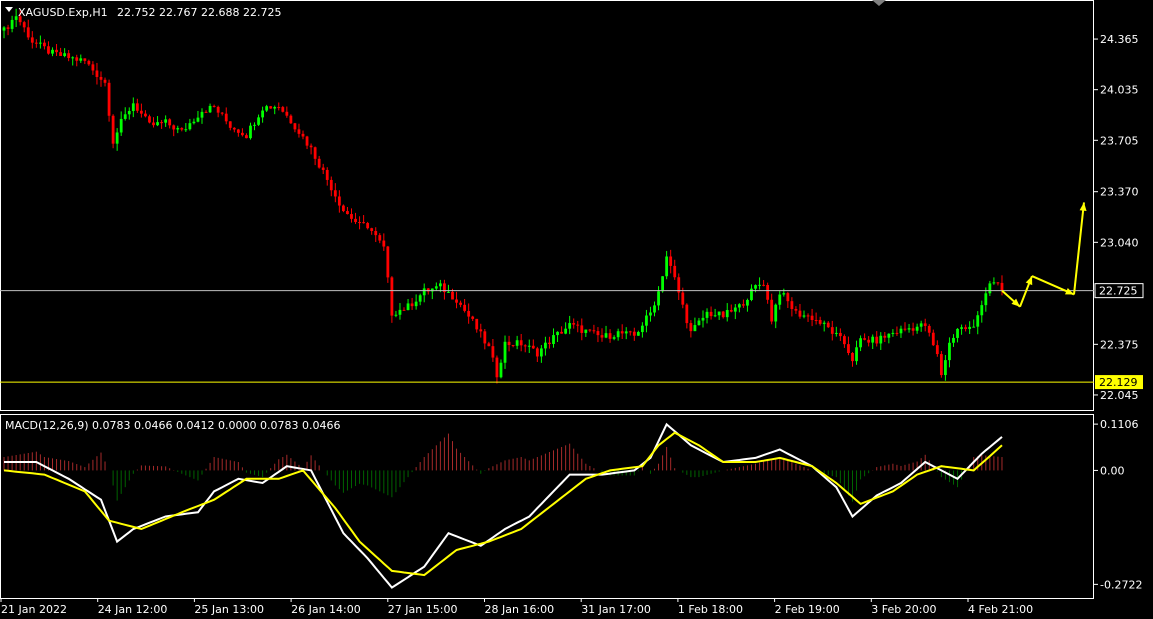 The height and width of the screenshot is (619, 1153). I want to click on price-levels, so click(547, 336).